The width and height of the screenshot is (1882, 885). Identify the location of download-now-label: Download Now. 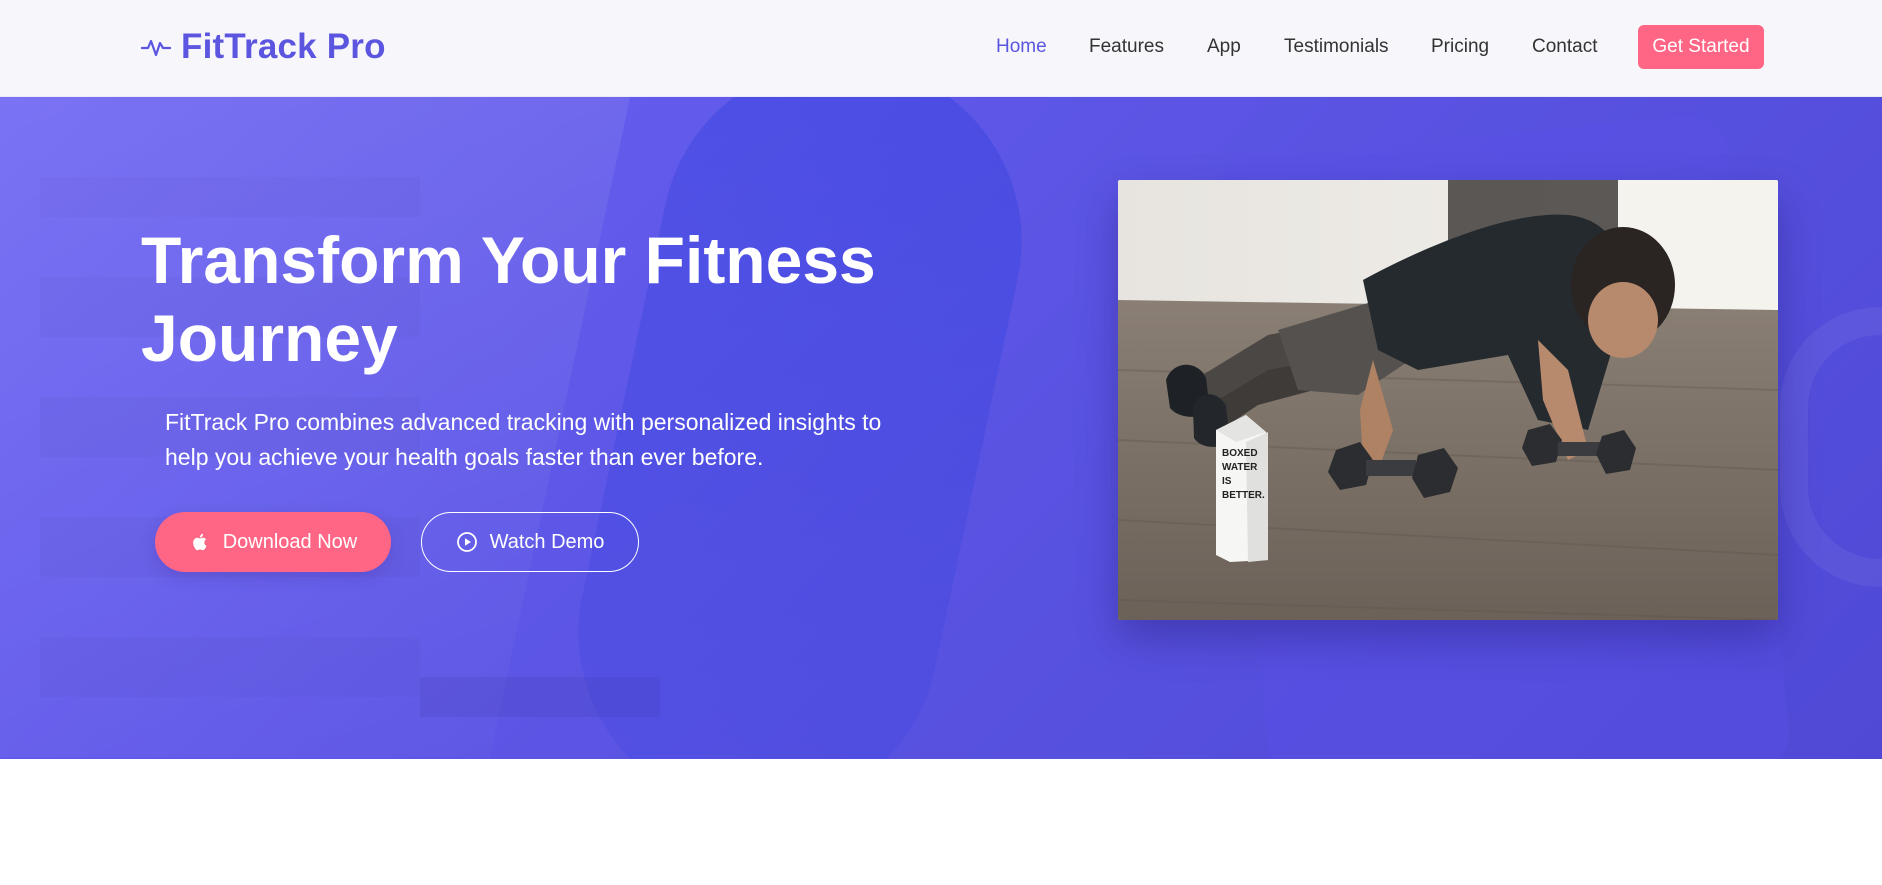
(290, 541).